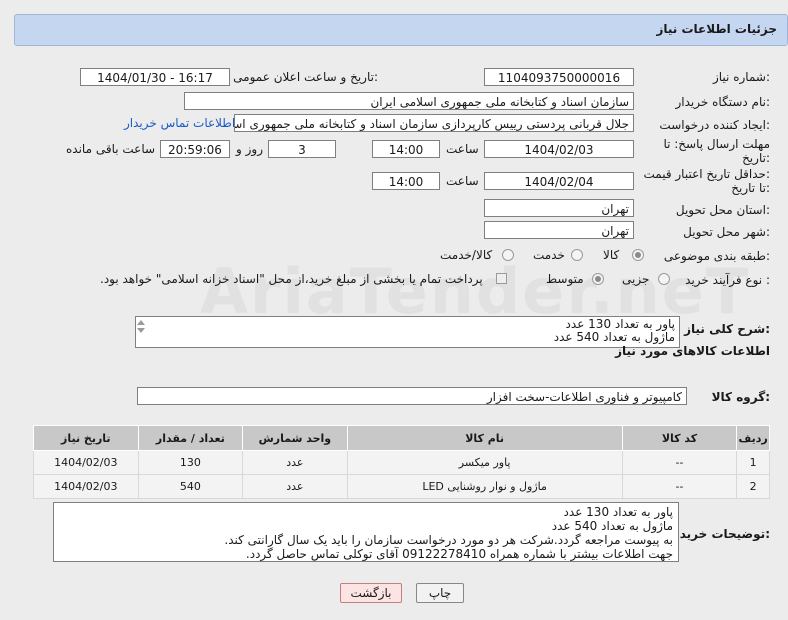  I want to click on price-date-field: 1404/02/04, so click(559, 181).